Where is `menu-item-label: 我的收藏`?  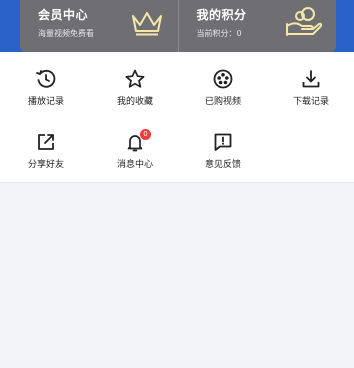
menu-item-label: 我的收藏 is located at coordinates (134, 102).